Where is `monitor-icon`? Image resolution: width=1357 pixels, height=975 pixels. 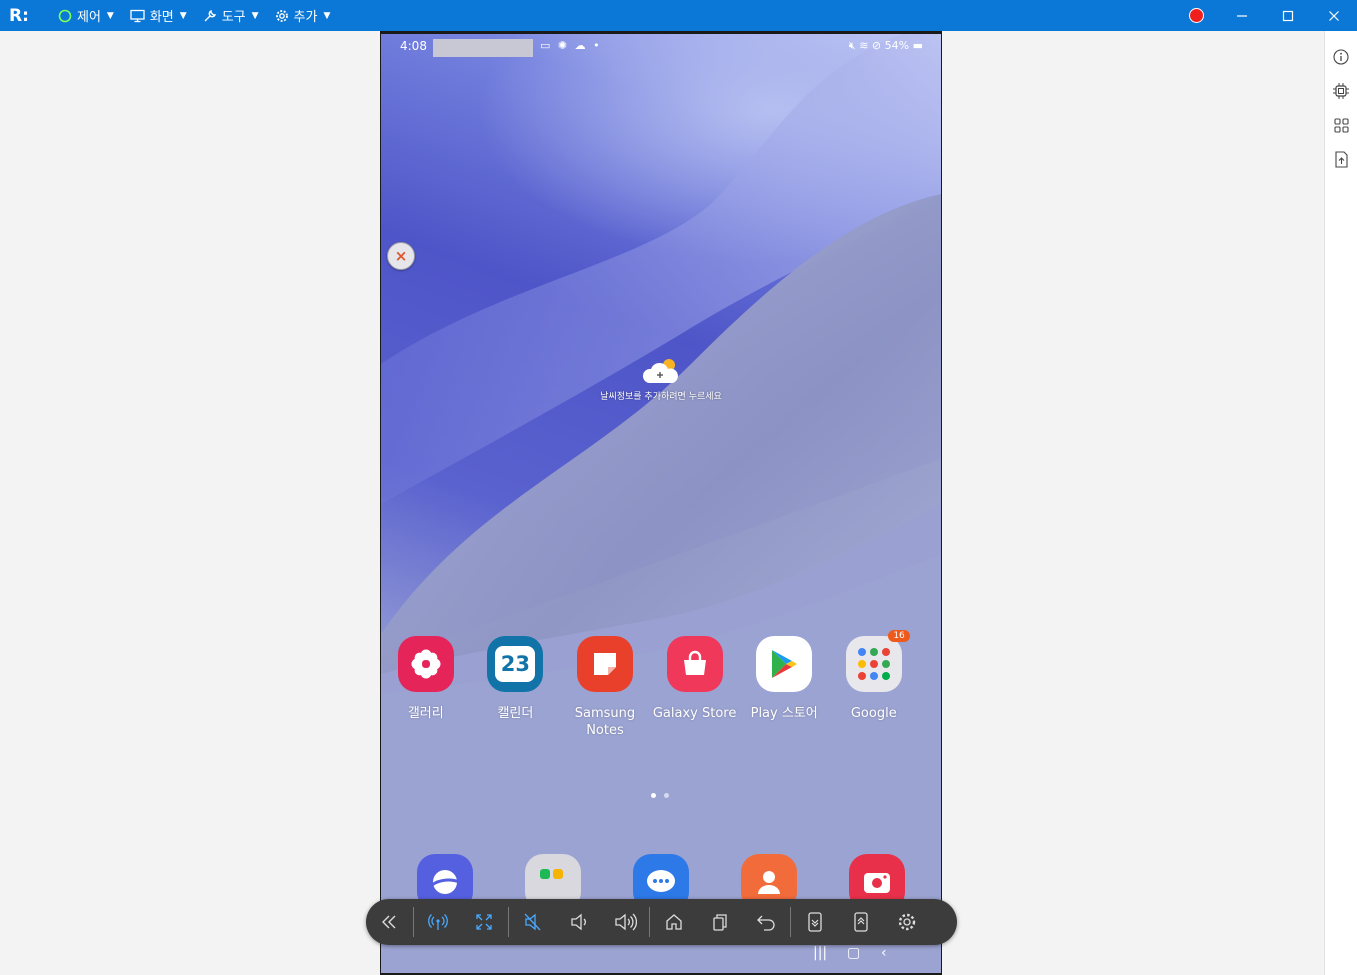 monitor-icon is located at coordinates (137, 15).